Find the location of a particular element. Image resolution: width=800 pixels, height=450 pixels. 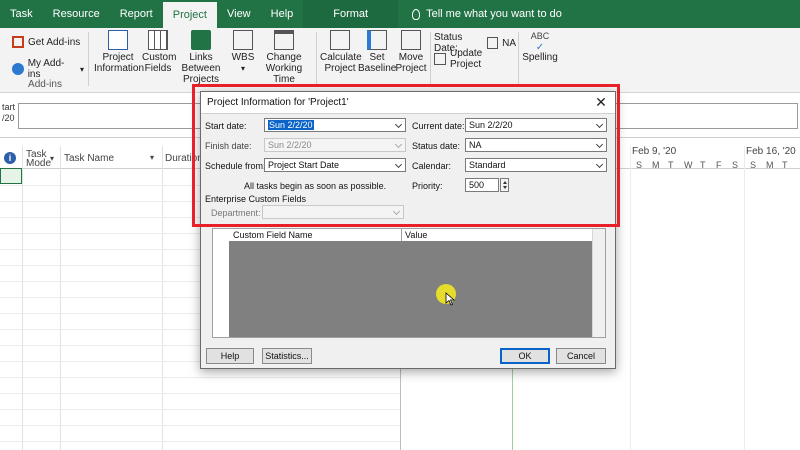

vertical-scrollbar is located at coordinates (598, 283).